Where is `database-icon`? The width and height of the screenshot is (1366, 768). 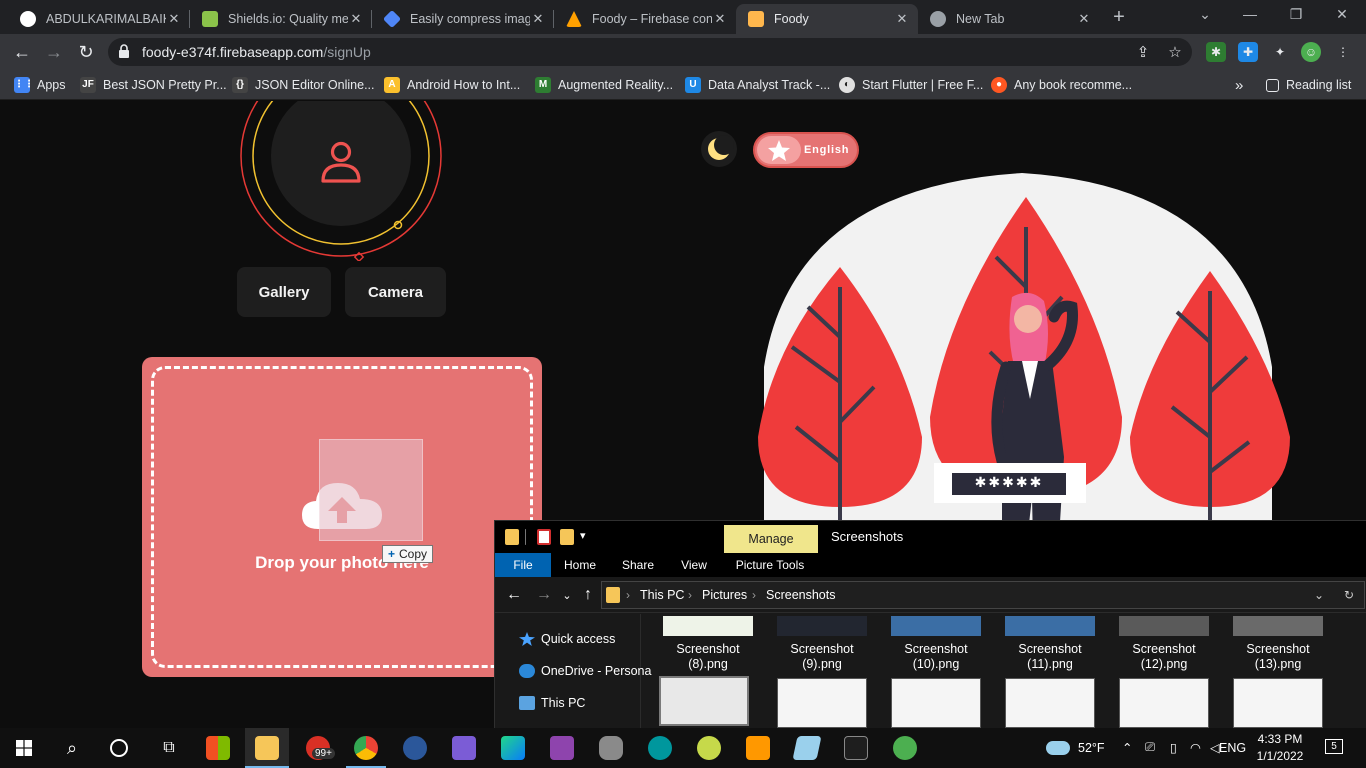 database-icon is located at coordinates (611, 748).